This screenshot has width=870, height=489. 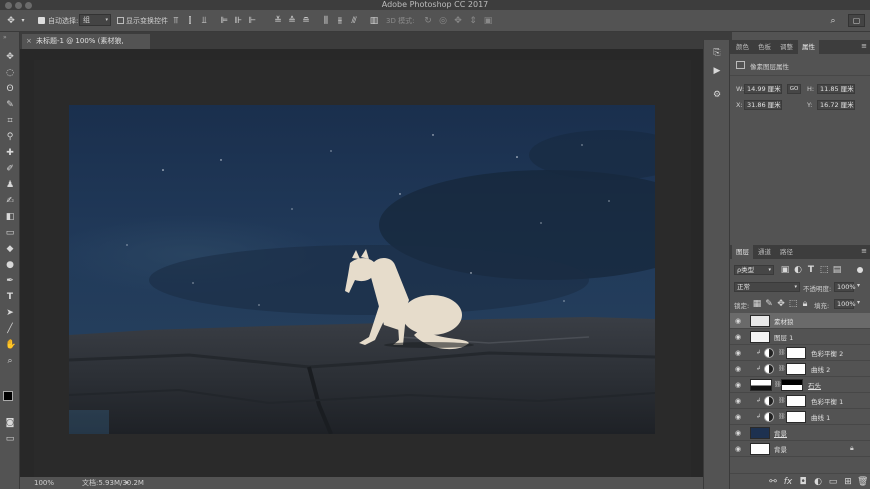 I want to click on auto-align-icon: ▥, so click(x=374, y=21).